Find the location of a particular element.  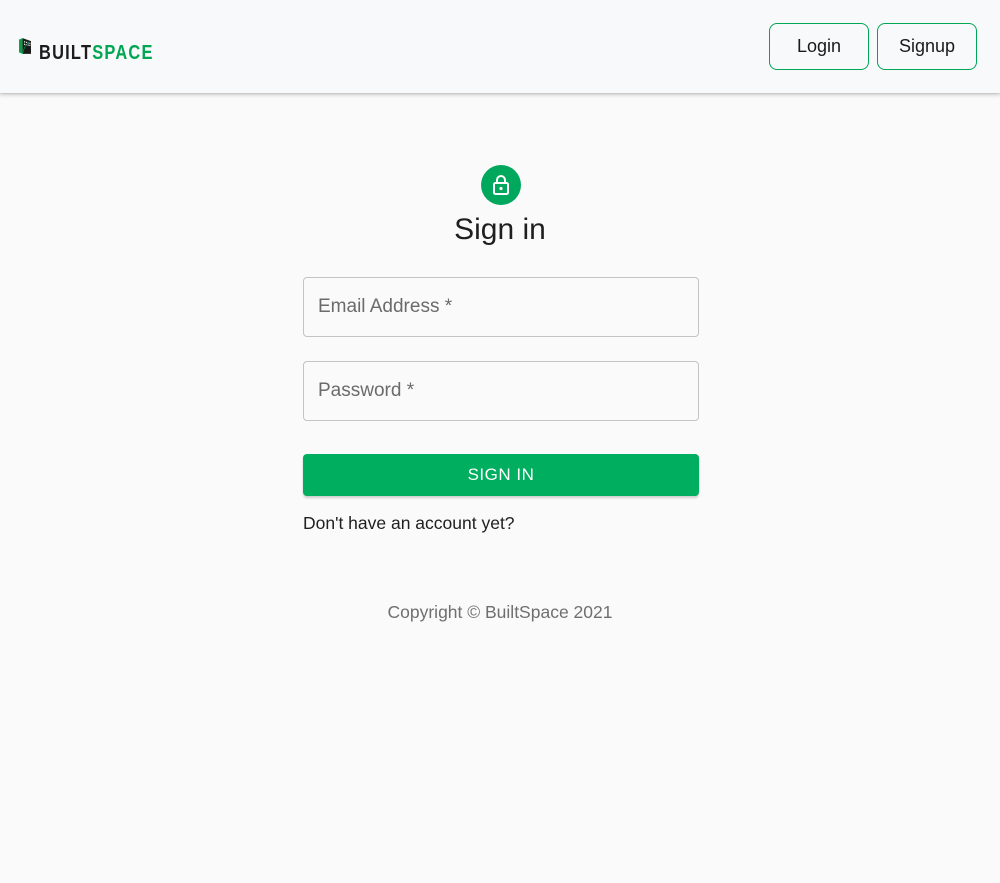

password-input is located at coordinates (501, 391).